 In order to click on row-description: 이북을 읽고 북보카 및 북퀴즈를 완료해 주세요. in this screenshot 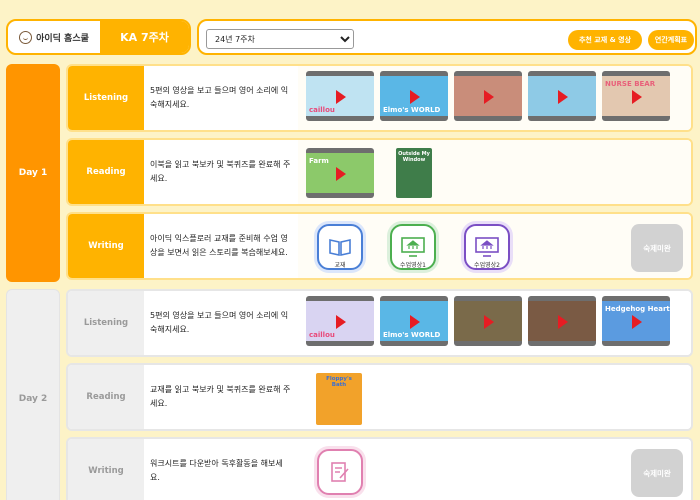, I will do `click(221, 172)`.